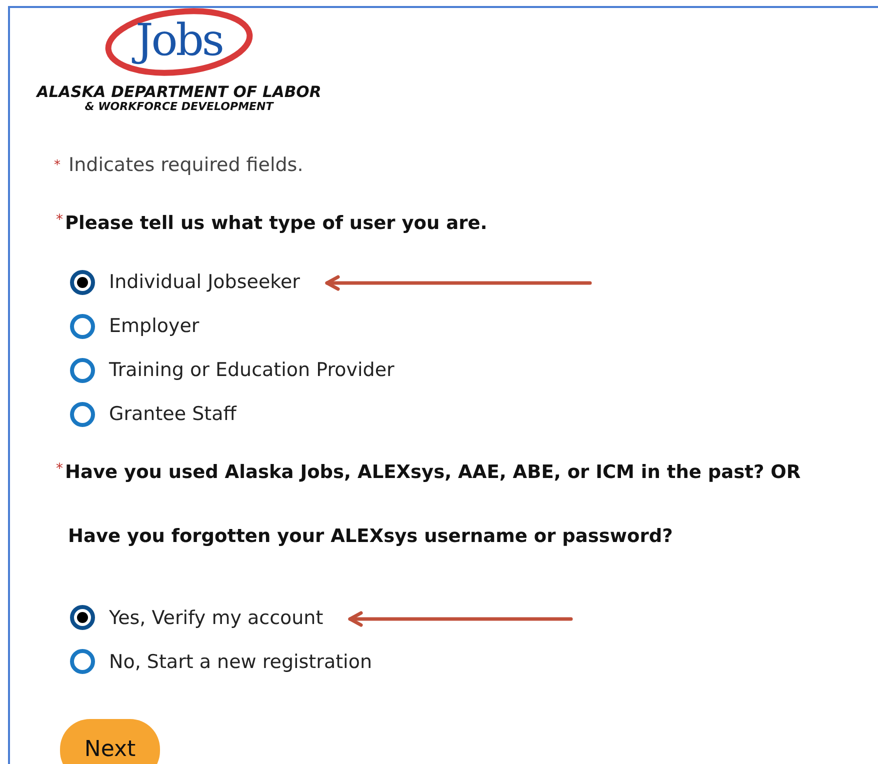  I want to click on required-note: Indicates required fields., so click(186, 165).